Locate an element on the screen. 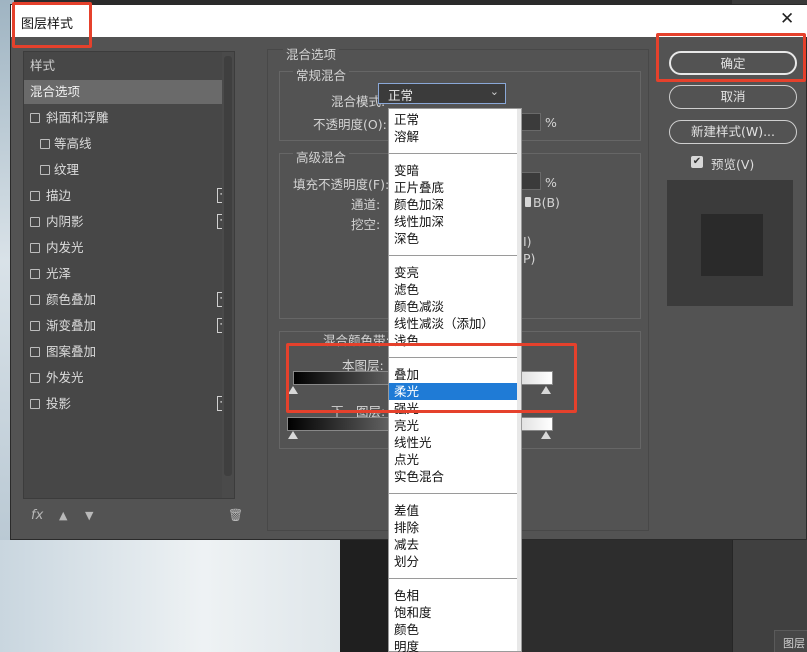 The width and height of the screenshot is (807, 652). fx-icon: fx is located at coordinates (37, 515).